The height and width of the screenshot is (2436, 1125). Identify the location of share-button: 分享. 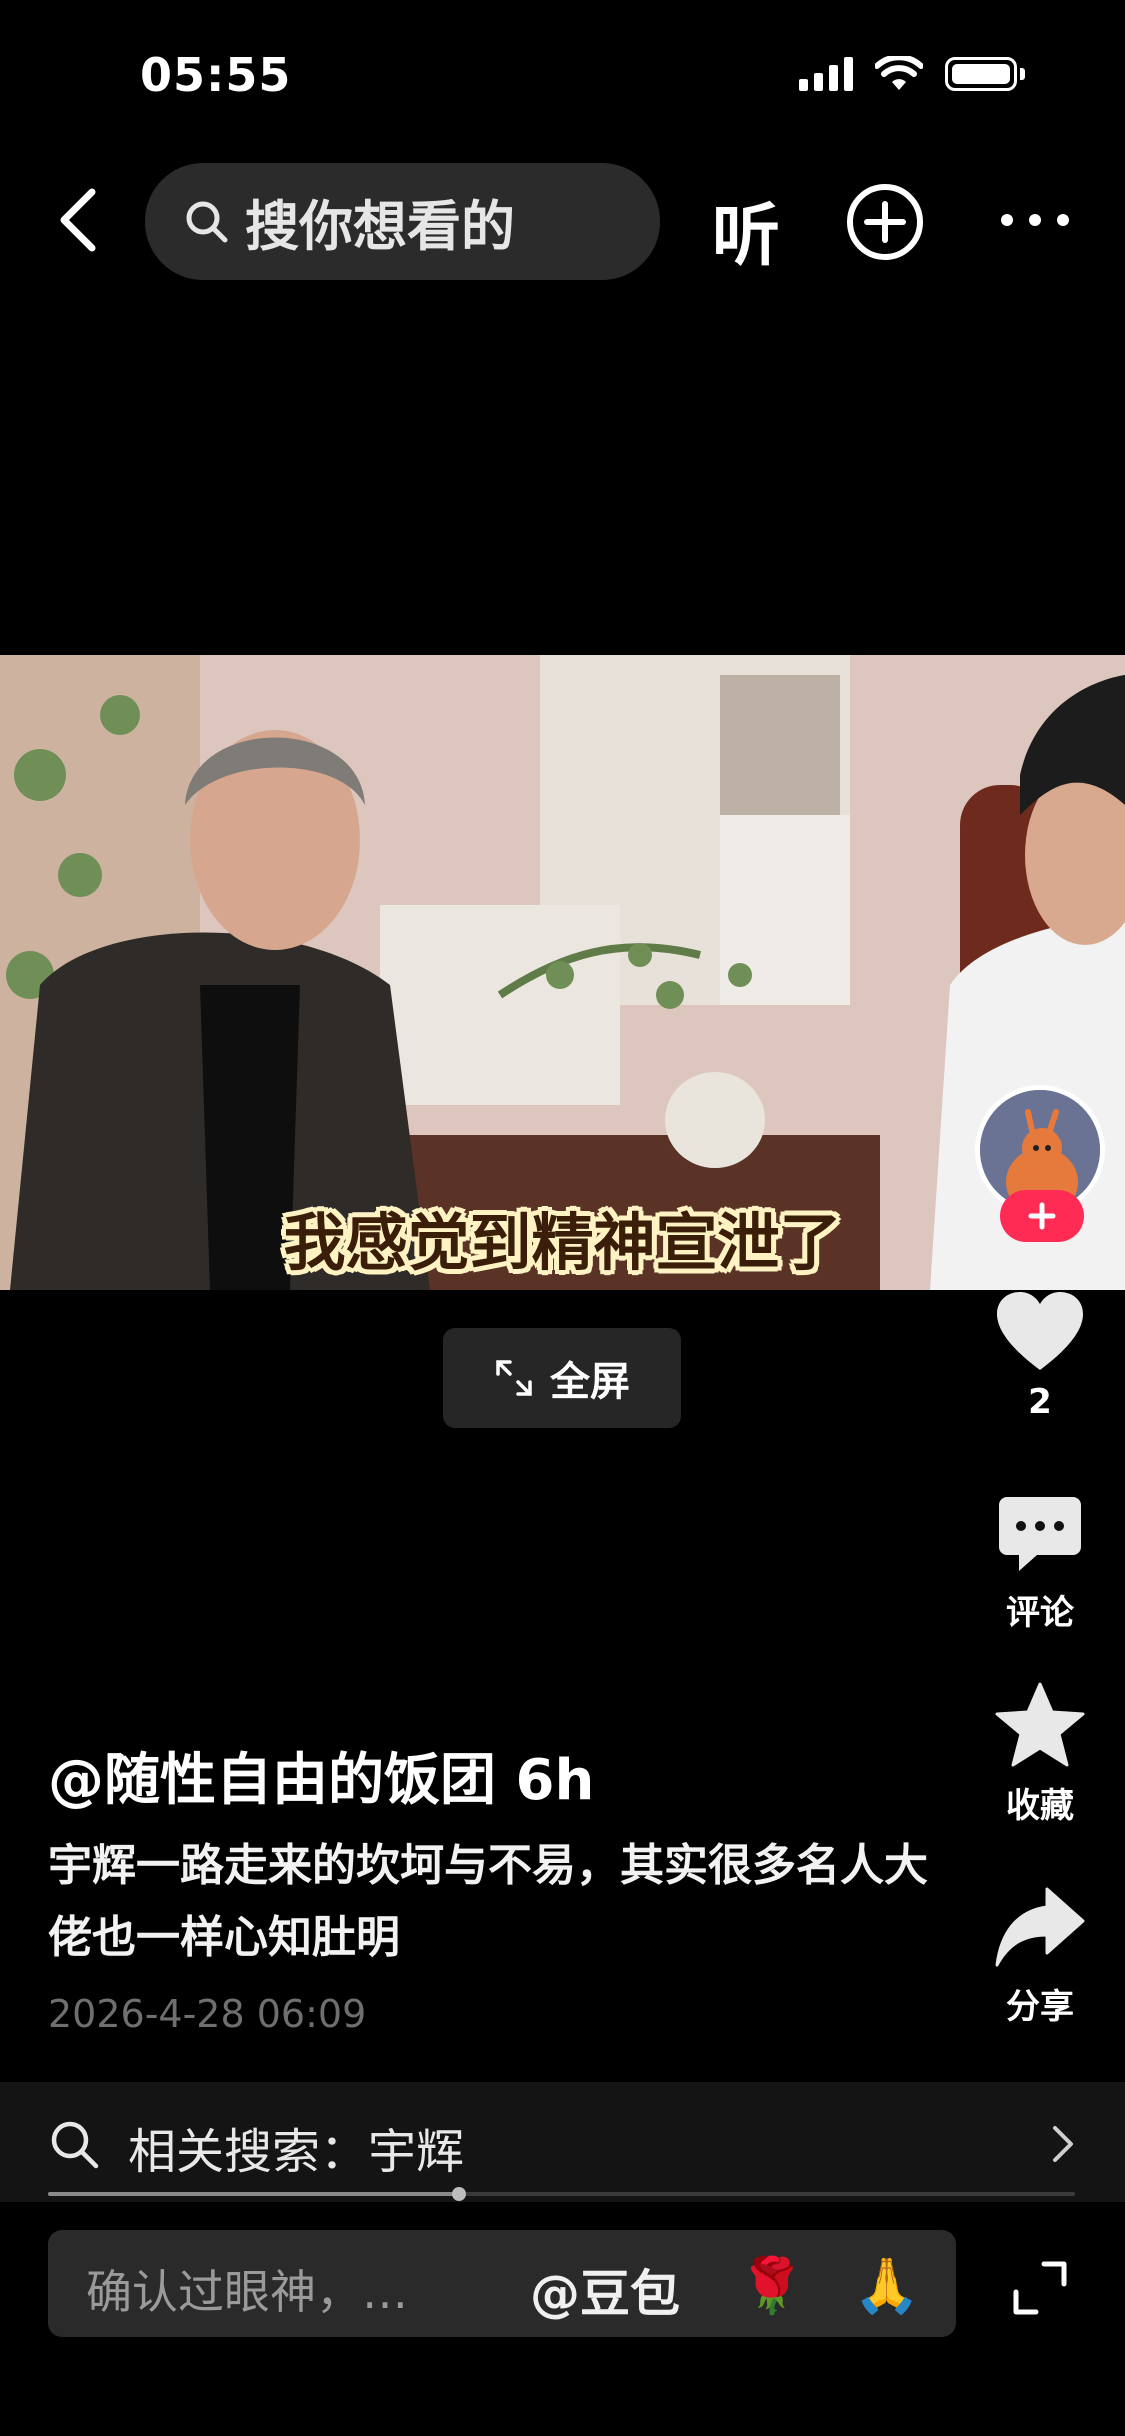
(1040, 1956).